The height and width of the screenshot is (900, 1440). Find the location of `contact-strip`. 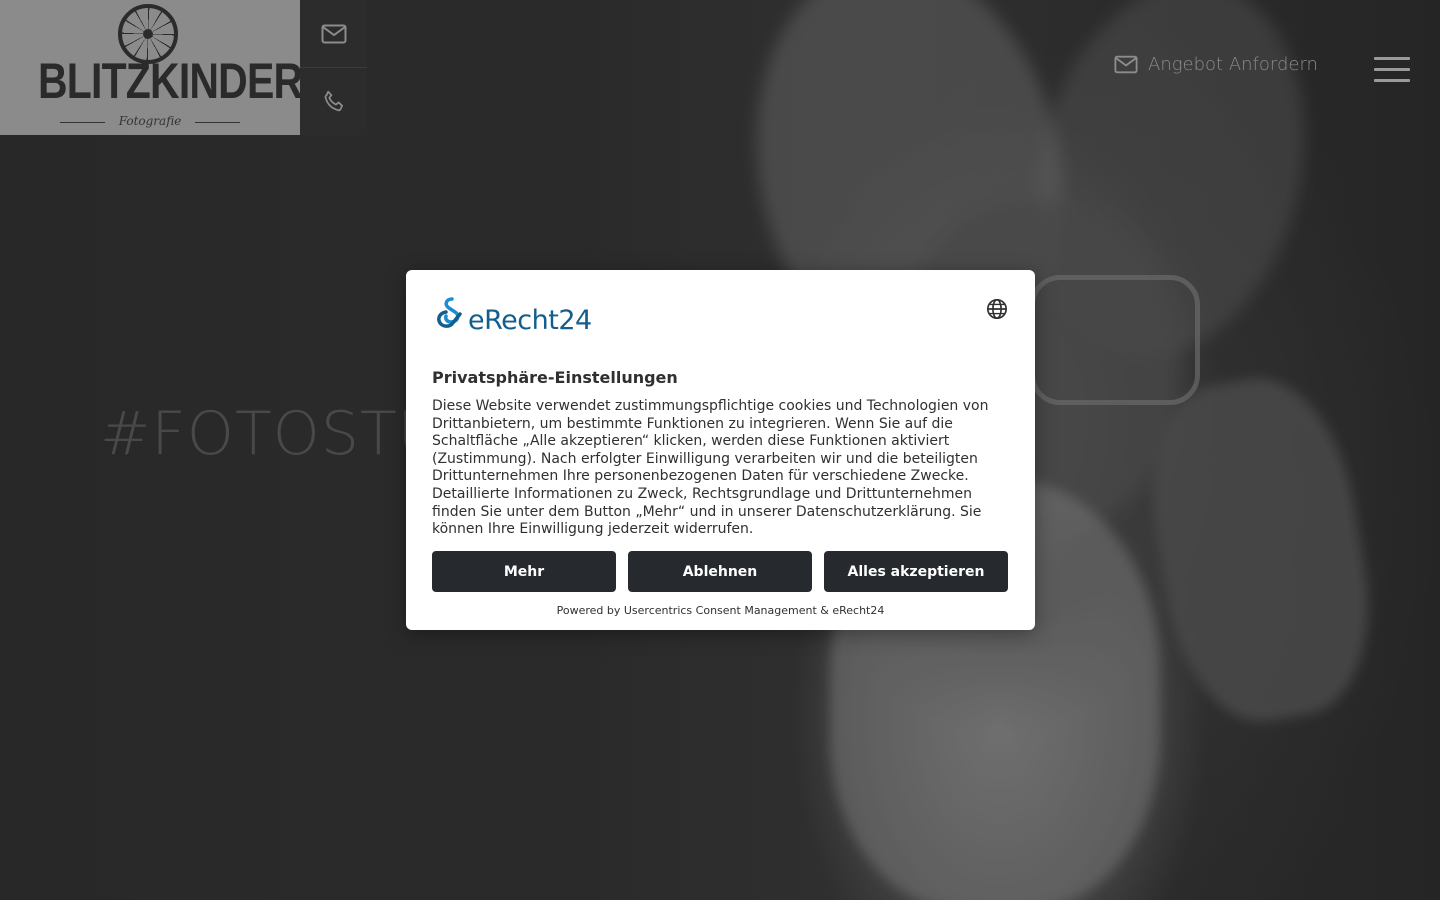

contact-strip is located at coordinates (333, 67).